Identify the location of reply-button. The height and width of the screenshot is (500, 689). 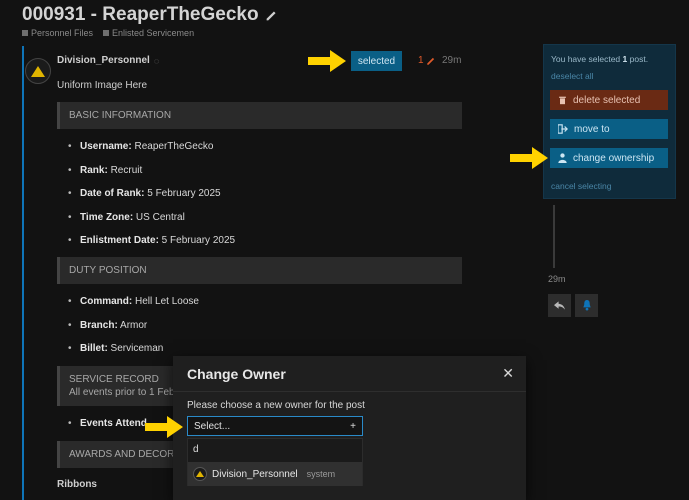
(559, 305).